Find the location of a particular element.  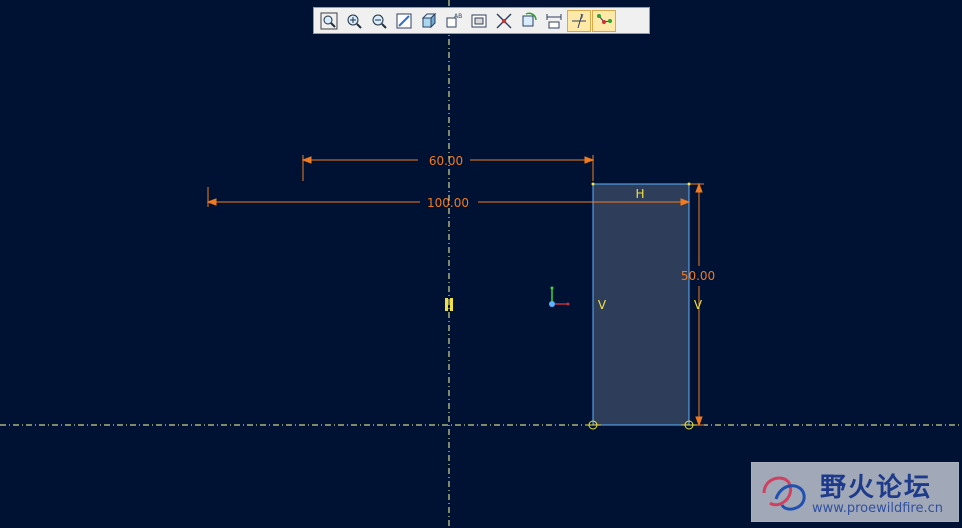

saved-views-icon: AB is located at coordinates (454, 20).